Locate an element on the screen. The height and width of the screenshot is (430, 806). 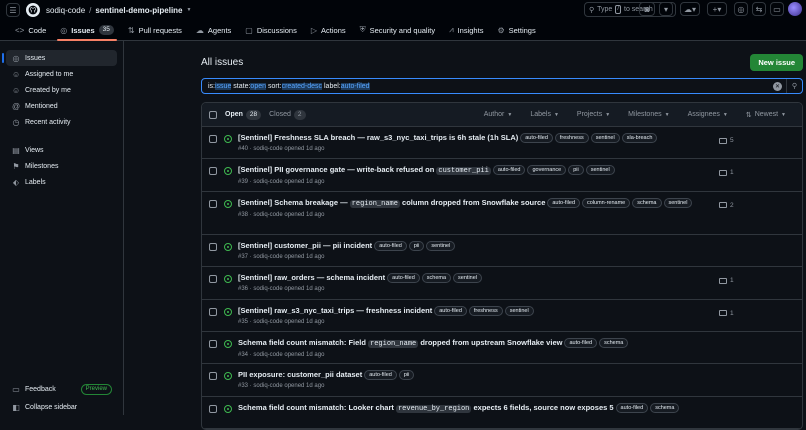
sidebar-item-issues: ◎ Issues is located at coordinates (59, 58).